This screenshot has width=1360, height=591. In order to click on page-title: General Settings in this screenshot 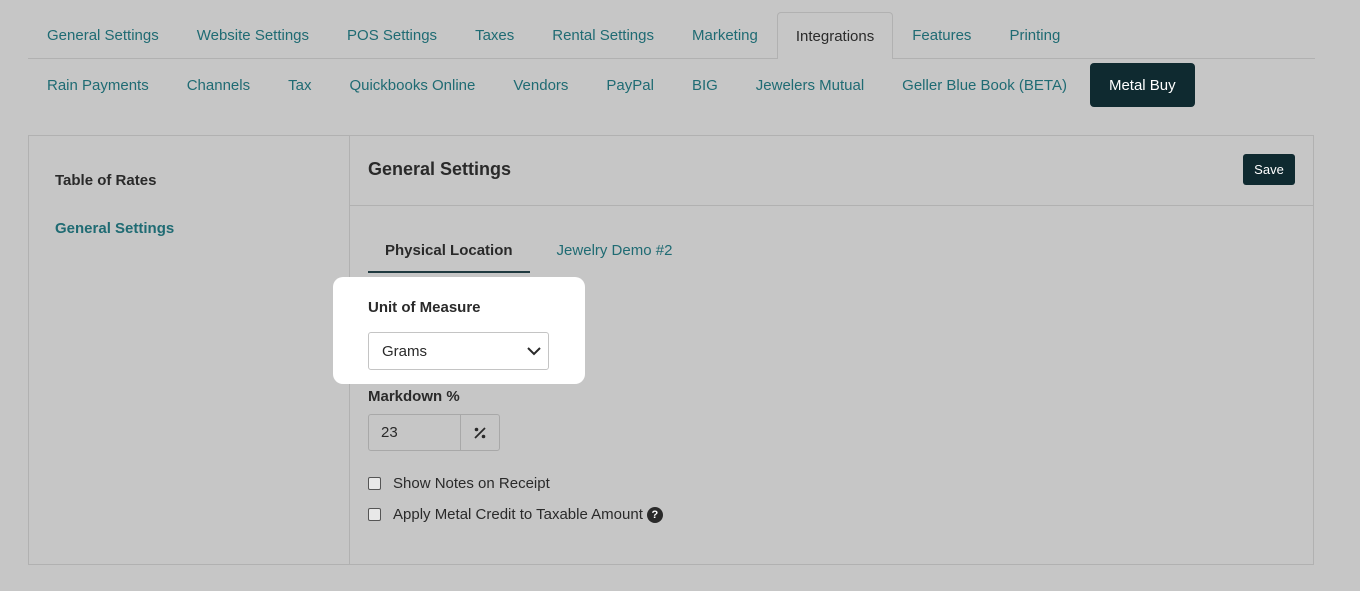, I will do `click(440, 169)`.